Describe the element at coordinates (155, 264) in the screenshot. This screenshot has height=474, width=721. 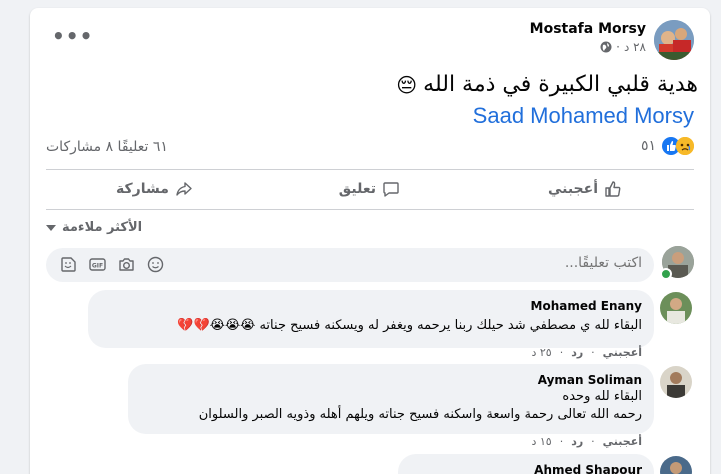
I see `emoji-smile-icon` at that location.